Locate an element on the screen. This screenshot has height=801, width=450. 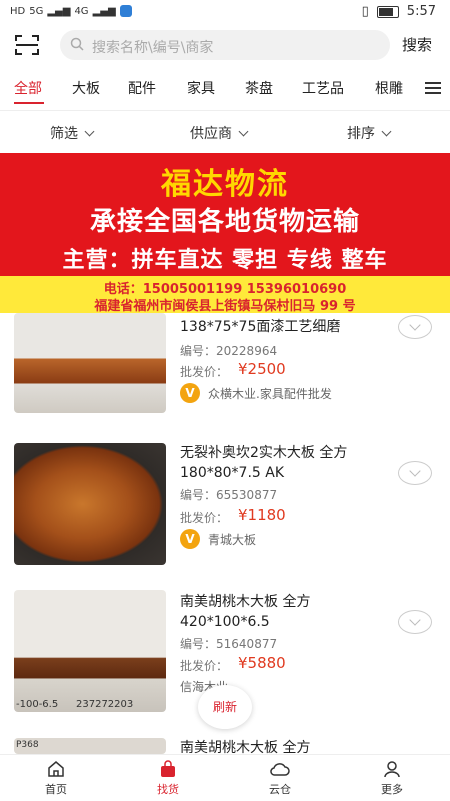
category-tab-slab: 大板 is located at coordinates (86, 88).